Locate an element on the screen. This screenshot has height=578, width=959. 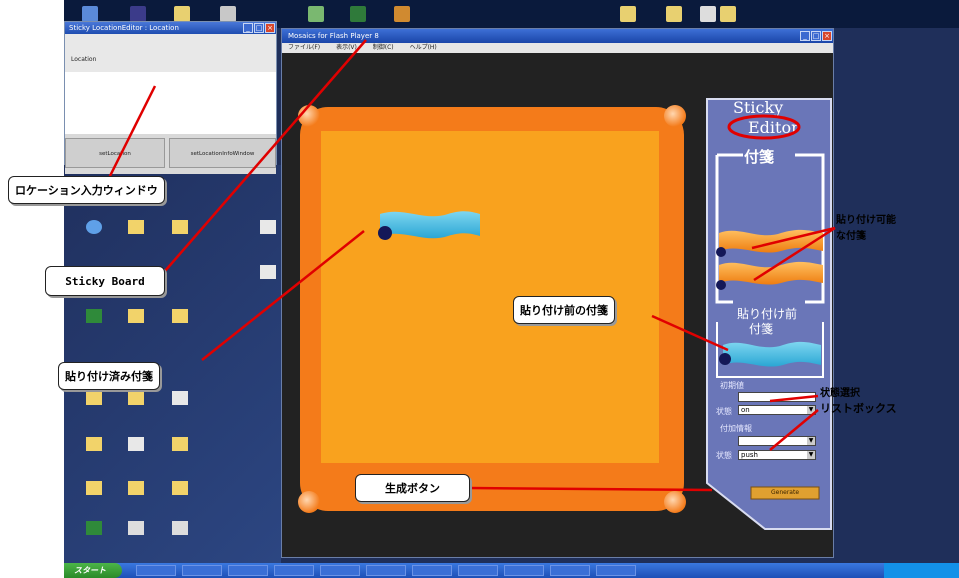
system-tray is located at coordinates (921, 570).